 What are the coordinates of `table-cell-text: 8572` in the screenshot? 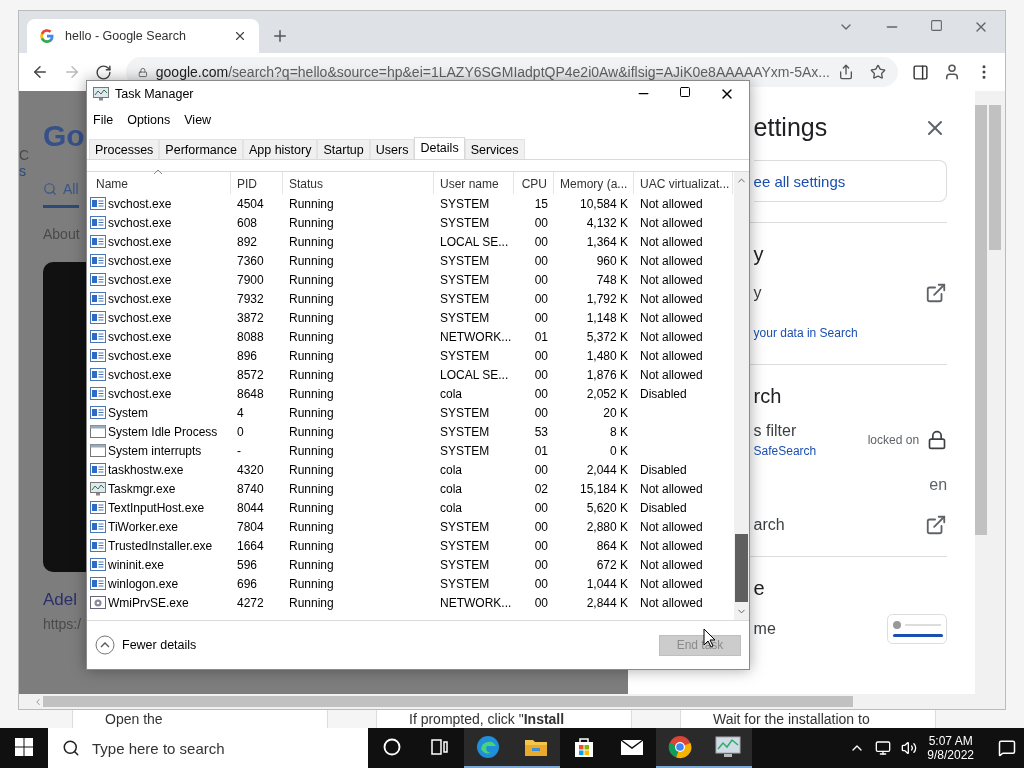 It's located at (250, 374).